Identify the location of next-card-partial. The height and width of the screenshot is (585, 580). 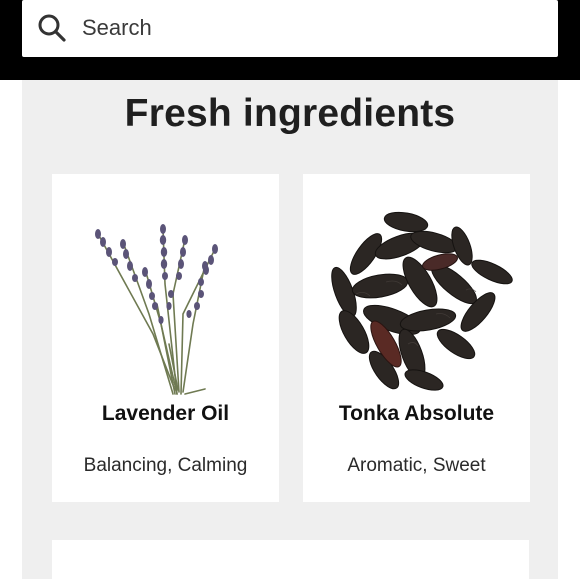
(290, 562).